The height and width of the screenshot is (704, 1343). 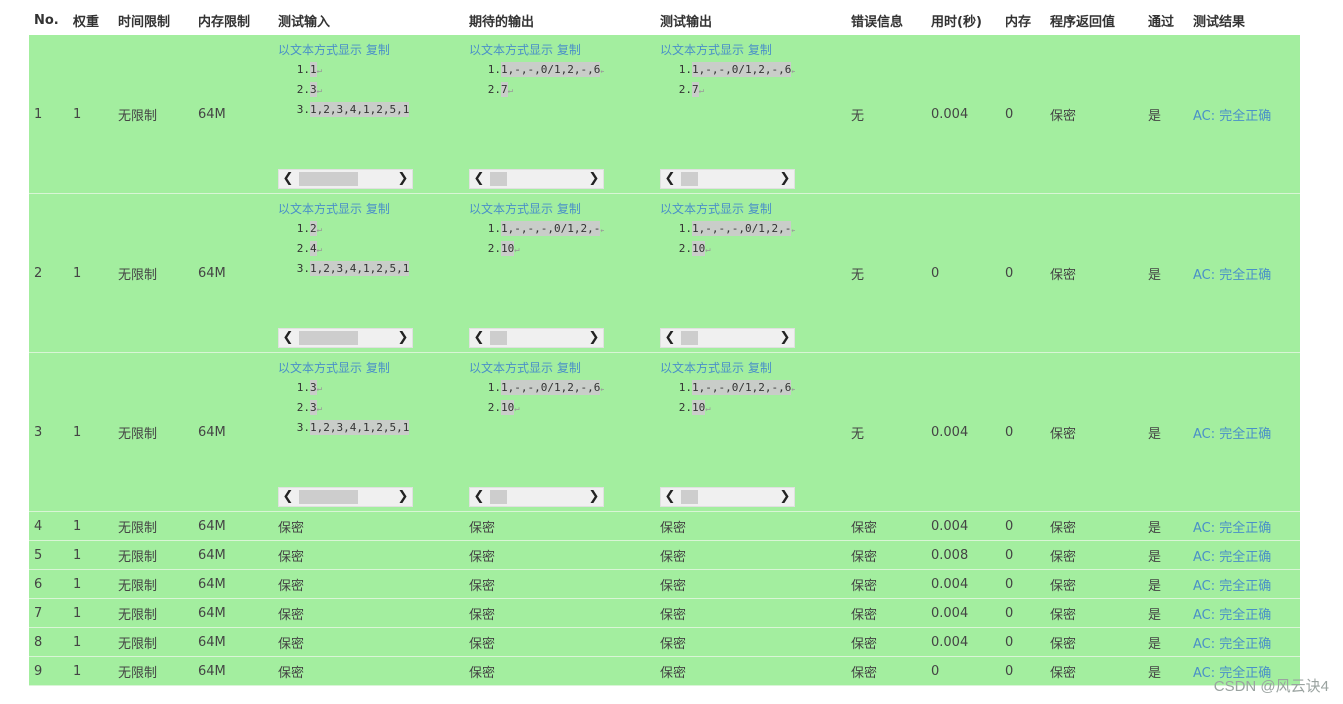 I want to click on cell-no: 6, so click(x=48, y=584).